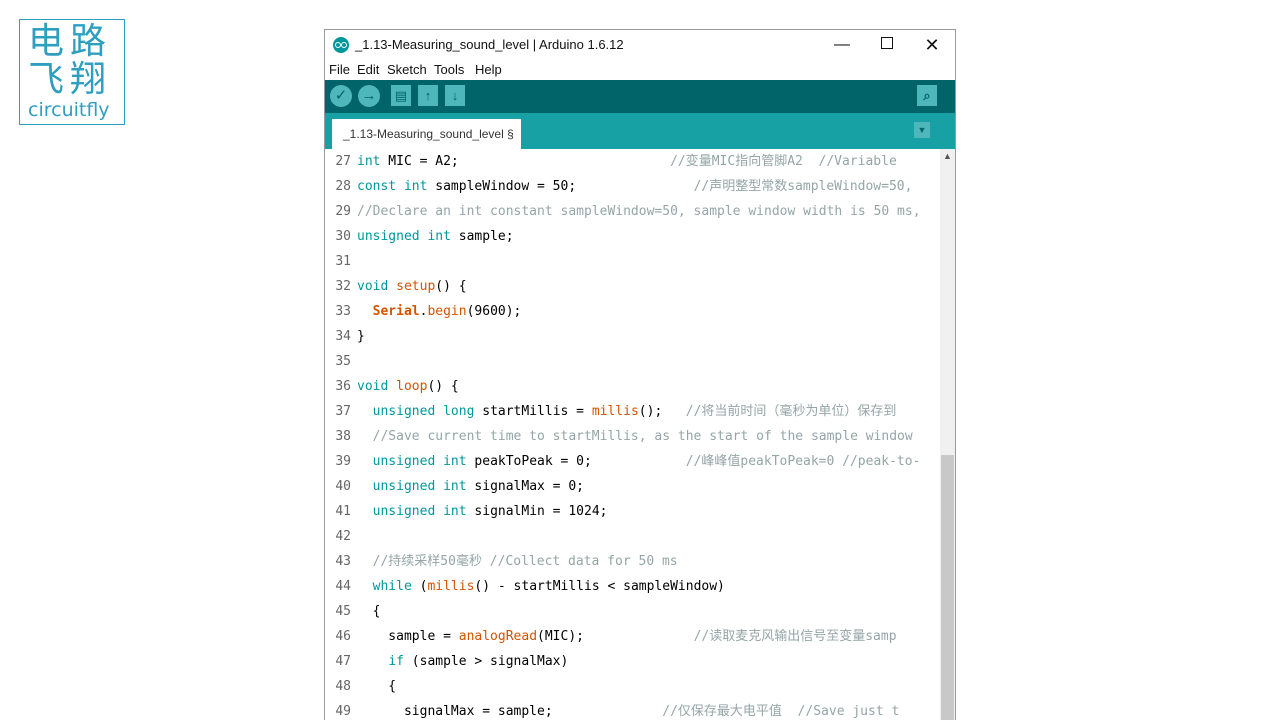 Image resolution: width=1280 pixels, height=720 pixels. What do you see at coordinates (932, 45) in the screenshot?
I see `close-button: ✕` at bounding box center [932, 45].